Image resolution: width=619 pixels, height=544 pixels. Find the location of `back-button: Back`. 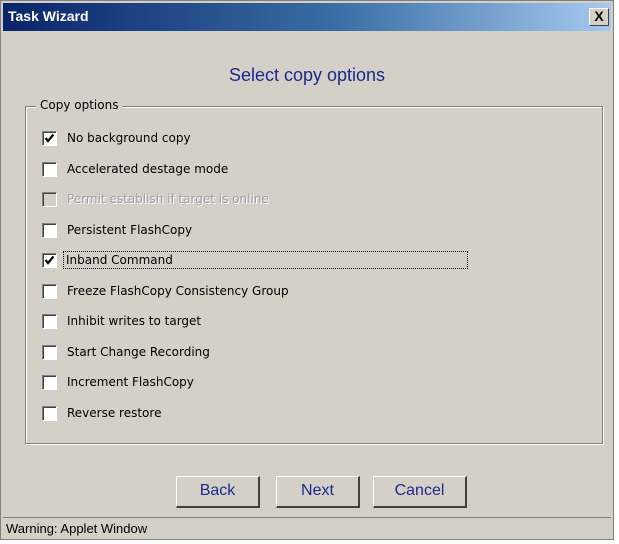

back-button: Back is located at coordinates (218, 492).